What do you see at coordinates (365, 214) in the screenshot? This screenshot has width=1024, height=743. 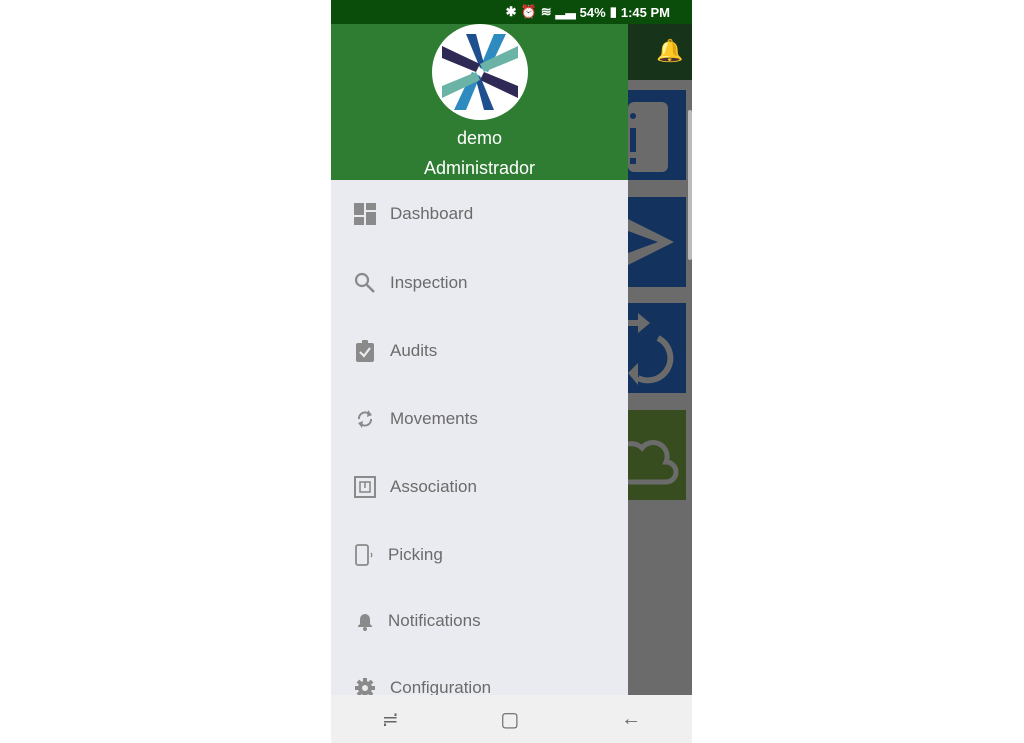 I see `dashboard-icon` at bounding box center [365, 214].